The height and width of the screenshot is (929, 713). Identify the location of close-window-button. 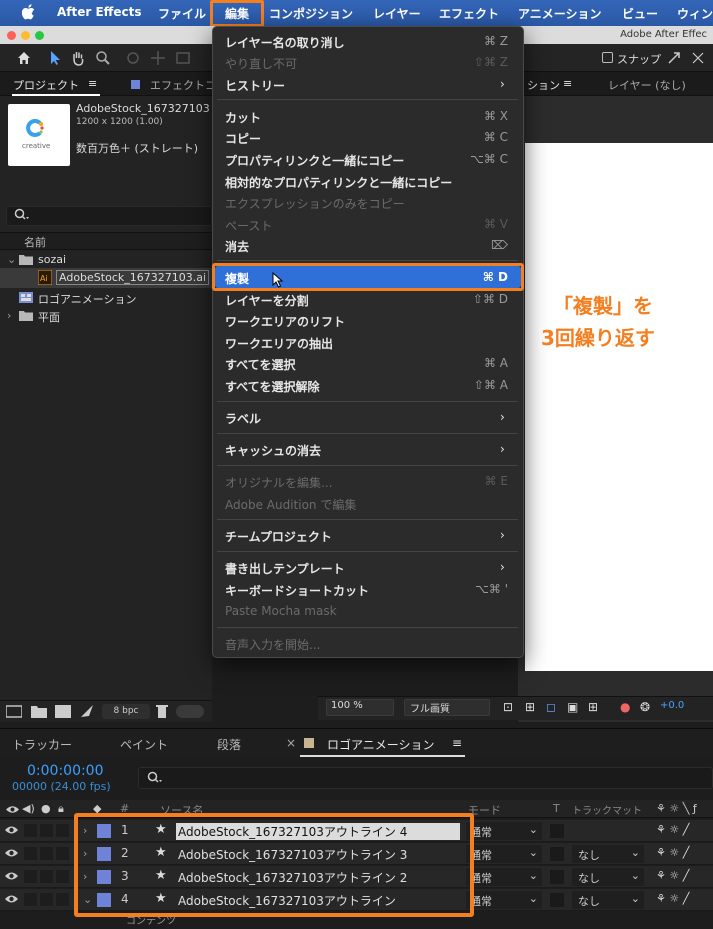
(11, 35).